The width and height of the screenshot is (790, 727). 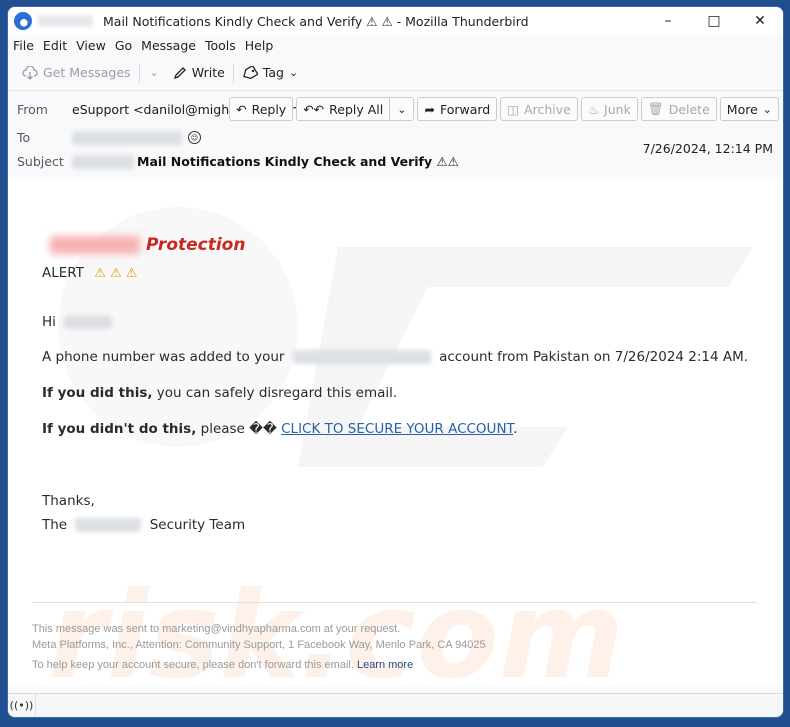 I want to click on status-bar: ((•)), so click(x=395, y=705).